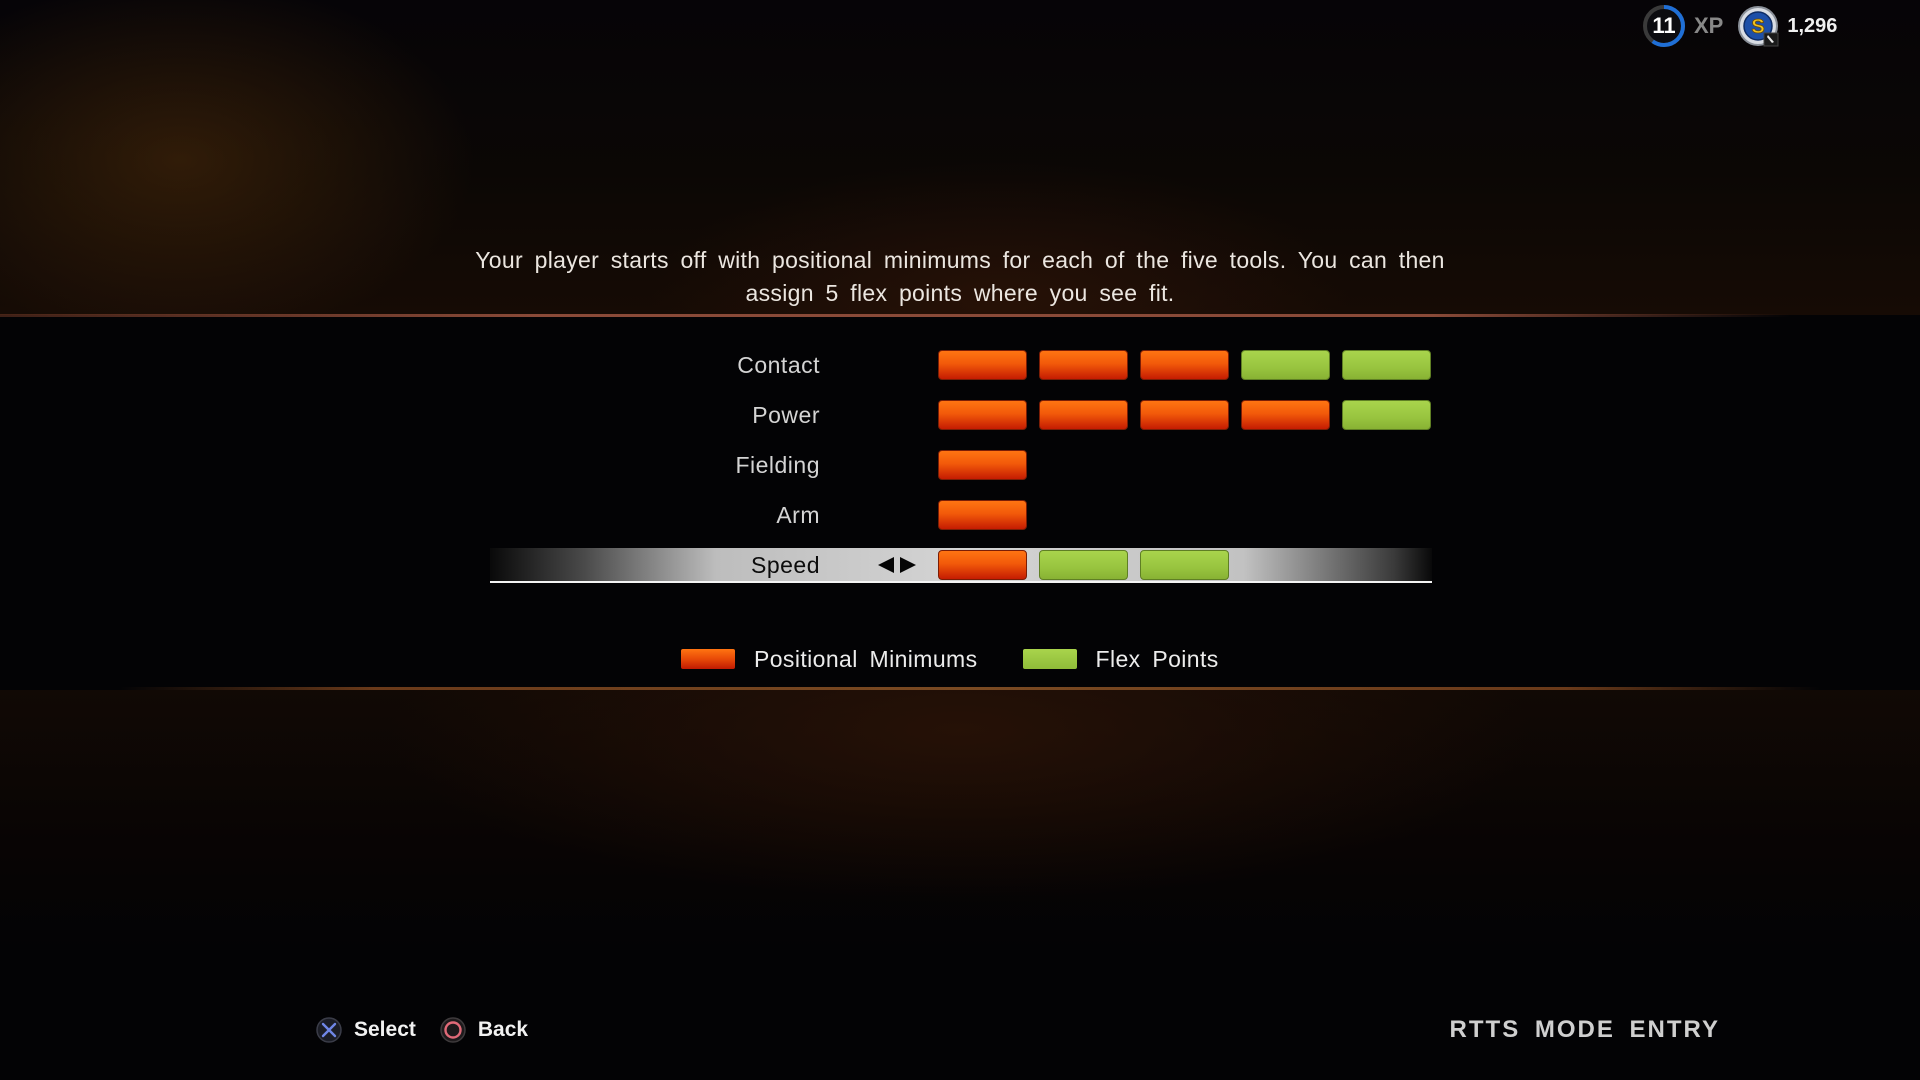 The width and height of the screenshot is (1920, 1080). Describe the element at coordinates (785, 565) in the screenshot. I see `stat-label: Speed` at that location.